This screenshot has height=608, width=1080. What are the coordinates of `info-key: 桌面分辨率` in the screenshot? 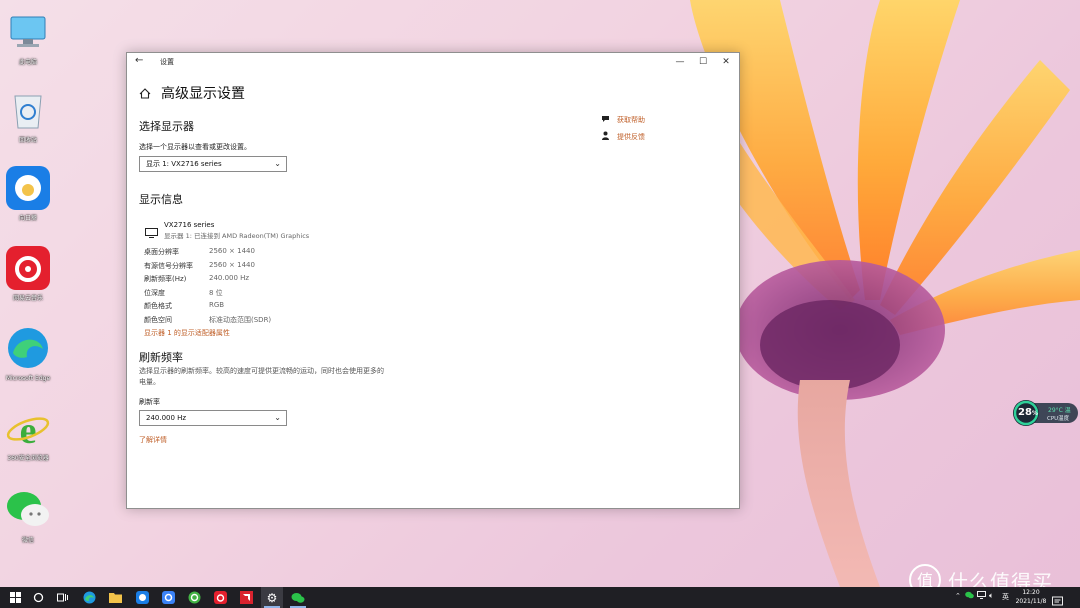 It's located at (161, 252).